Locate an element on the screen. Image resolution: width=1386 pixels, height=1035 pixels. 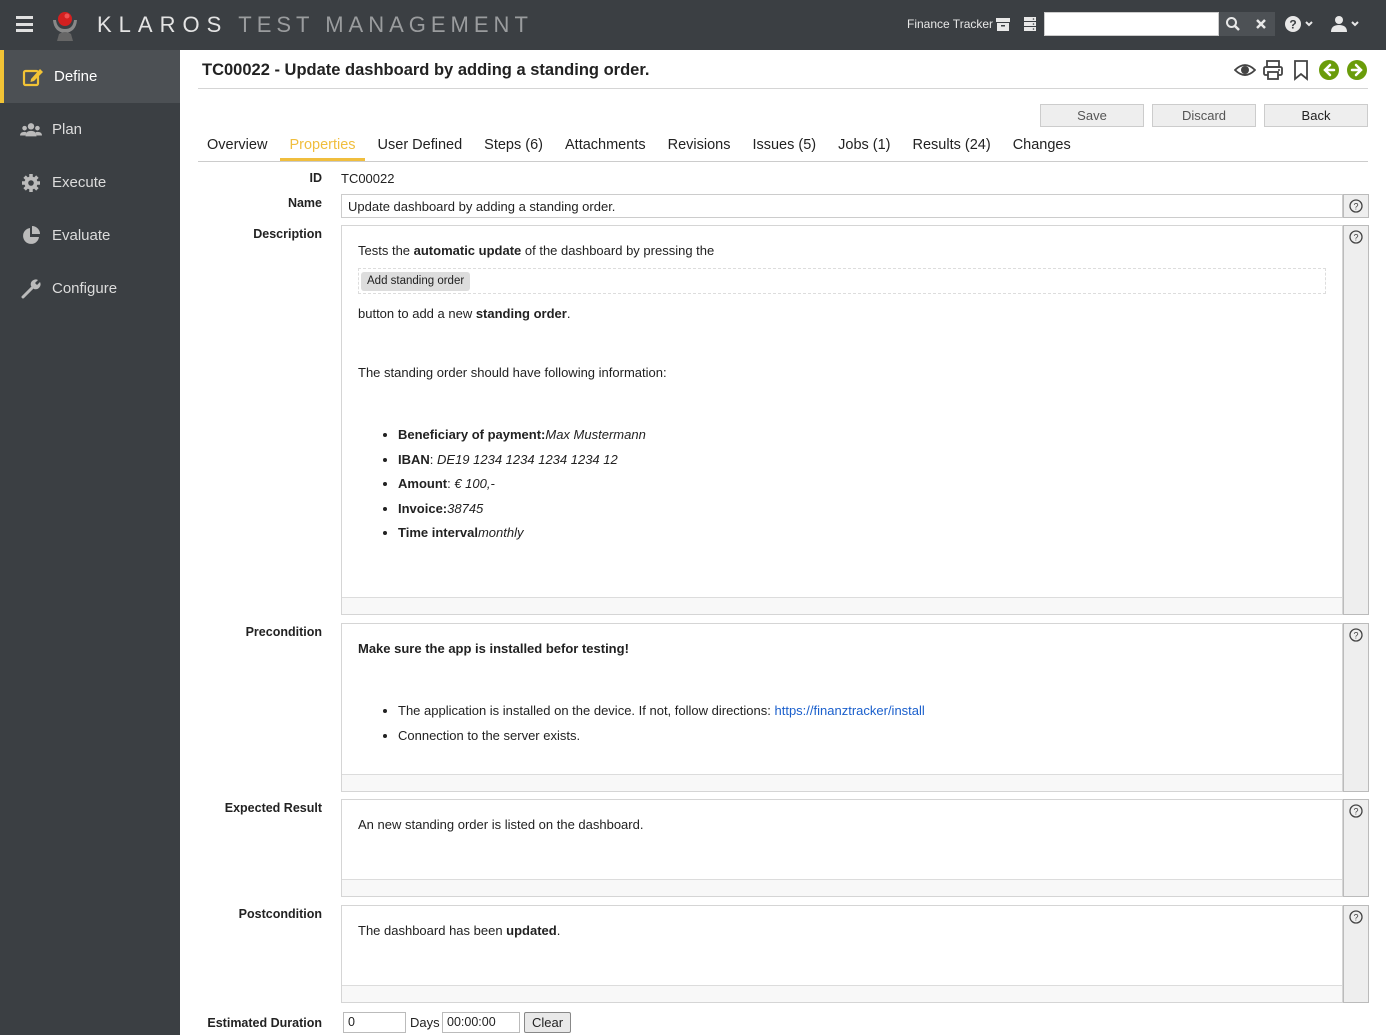
clear-button: Clear is located at coordinates (547, 1022).